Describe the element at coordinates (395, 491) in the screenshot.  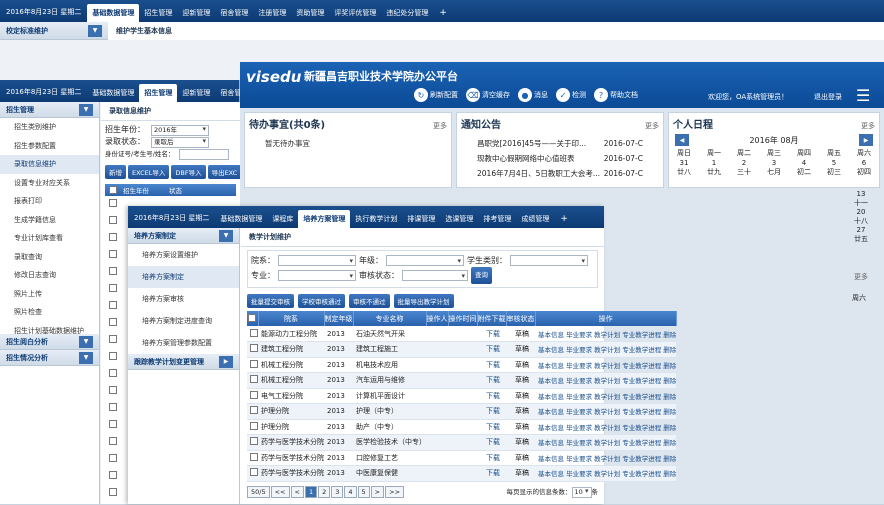
I see `pager-nav-end-1: >>` at that location.